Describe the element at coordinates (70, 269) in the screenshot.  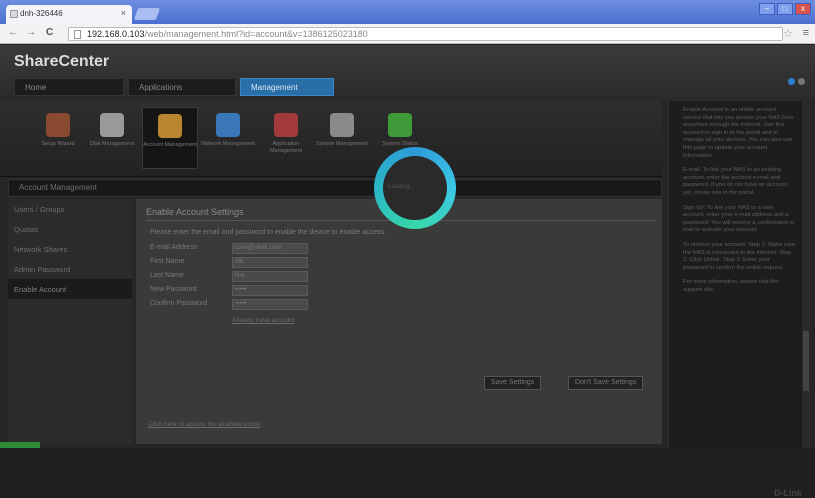
I see `sidebar-item-admin-password: Admin Password` at that location.